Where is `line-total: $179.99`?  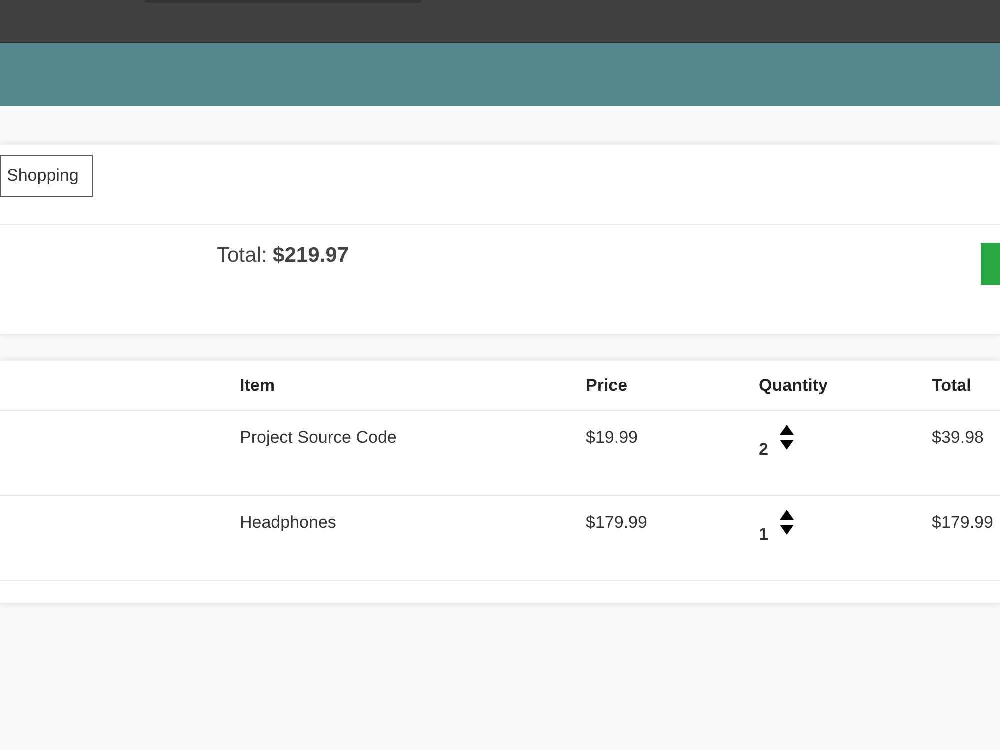 line-total: $179.99 is located at coordinates (963, 522).